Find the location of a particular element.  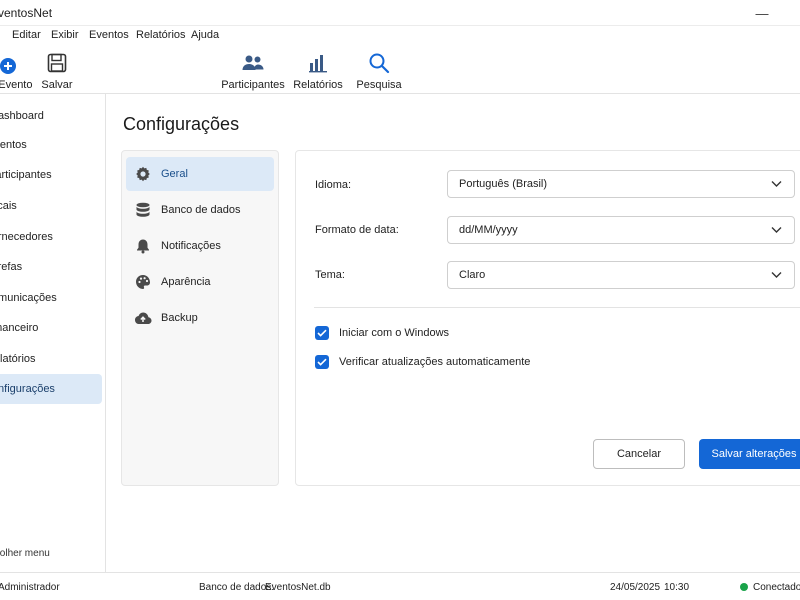

settings-nav-label: Aparência is located at coordinates (186, 282).